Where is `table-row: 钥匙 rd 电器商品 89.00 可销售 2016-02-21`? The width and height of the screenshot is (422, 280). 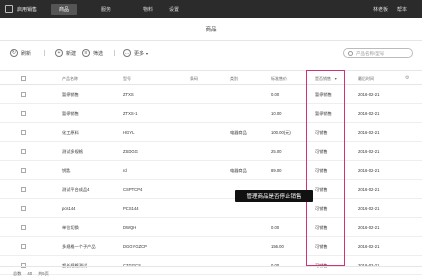 table-row: 钥匙 rd 电器商品 89.00 可销售 2016-02-21 is located at coordinates (211, 170).